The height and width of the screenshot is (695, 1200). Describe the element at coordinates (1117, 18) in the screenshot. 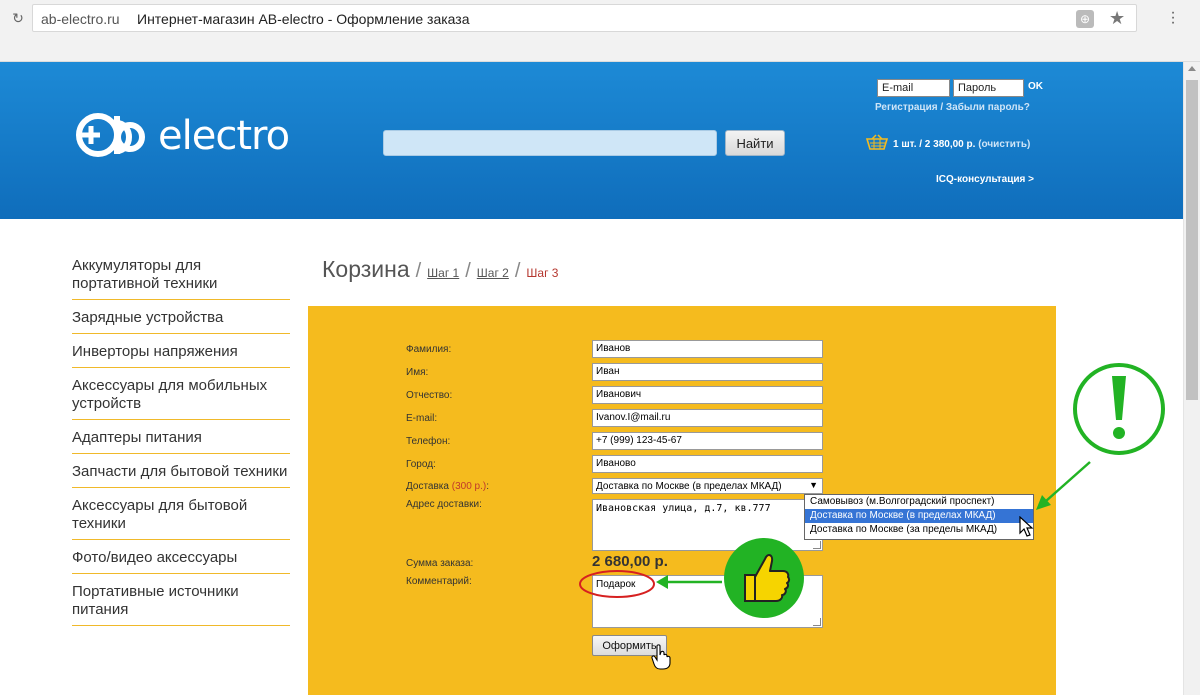

I see `bookmark-star-icon: ★` at that location.